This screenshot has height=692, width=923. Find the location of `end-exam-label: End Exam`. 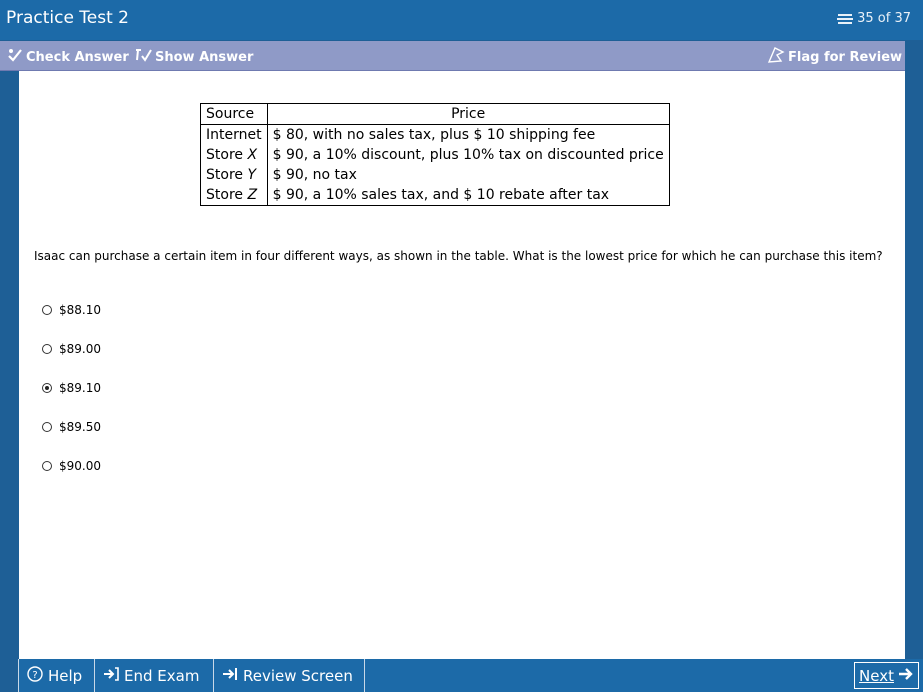

end-exam-label: End Exam is located at coordinates (162, 675).